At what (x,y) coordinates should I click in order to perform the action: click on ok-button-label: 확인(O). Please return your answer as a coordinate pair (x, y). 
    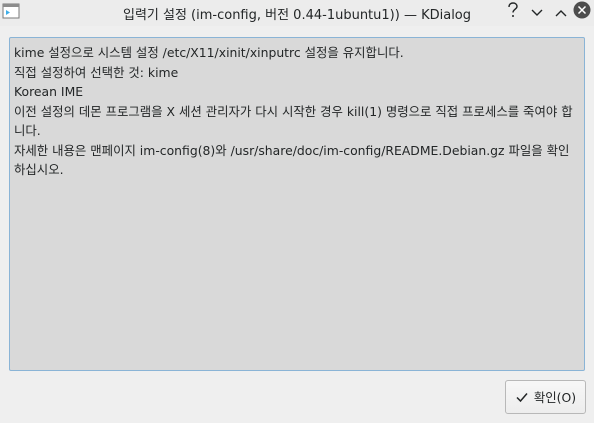
    Looking at the image, I should click on (555, 397).